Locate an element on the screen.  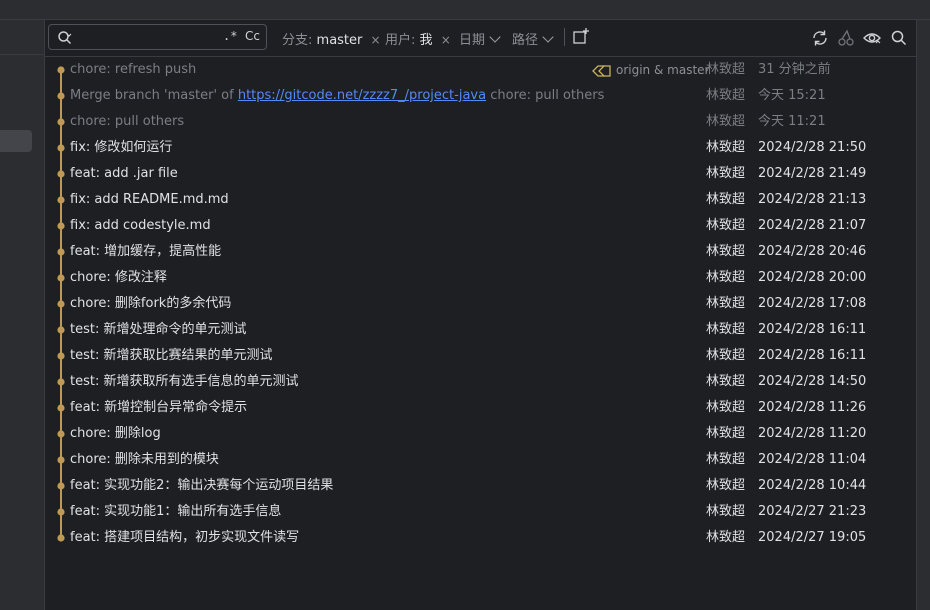
top-strip is located at coordinates (465, 10).